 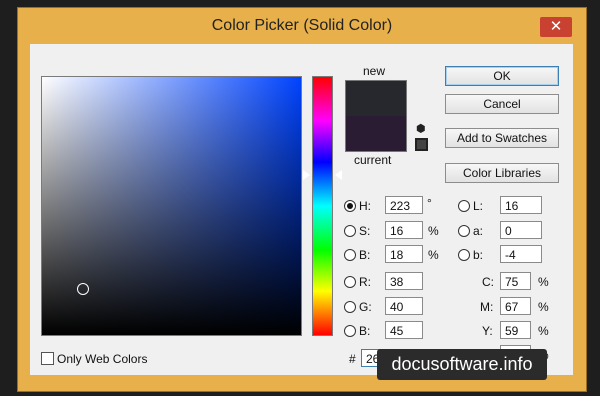 I want to click on magenta-unit: %, so click(x=543, y=307).